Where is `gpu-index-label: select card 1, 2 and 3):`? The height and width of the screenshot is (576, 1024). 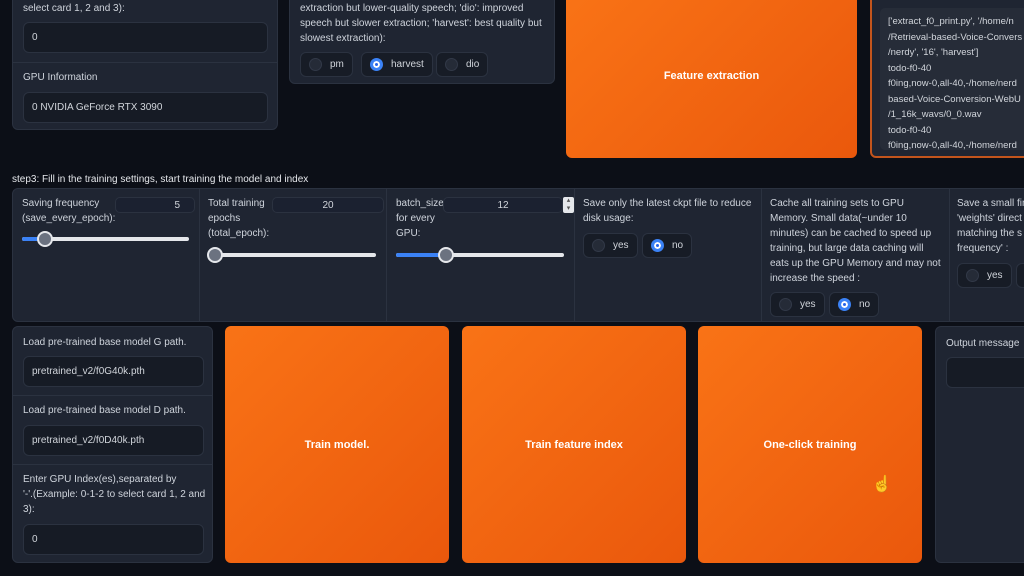
gpu-index-label: select card 1, 2 and 3): is located at coordinates (74, 8).